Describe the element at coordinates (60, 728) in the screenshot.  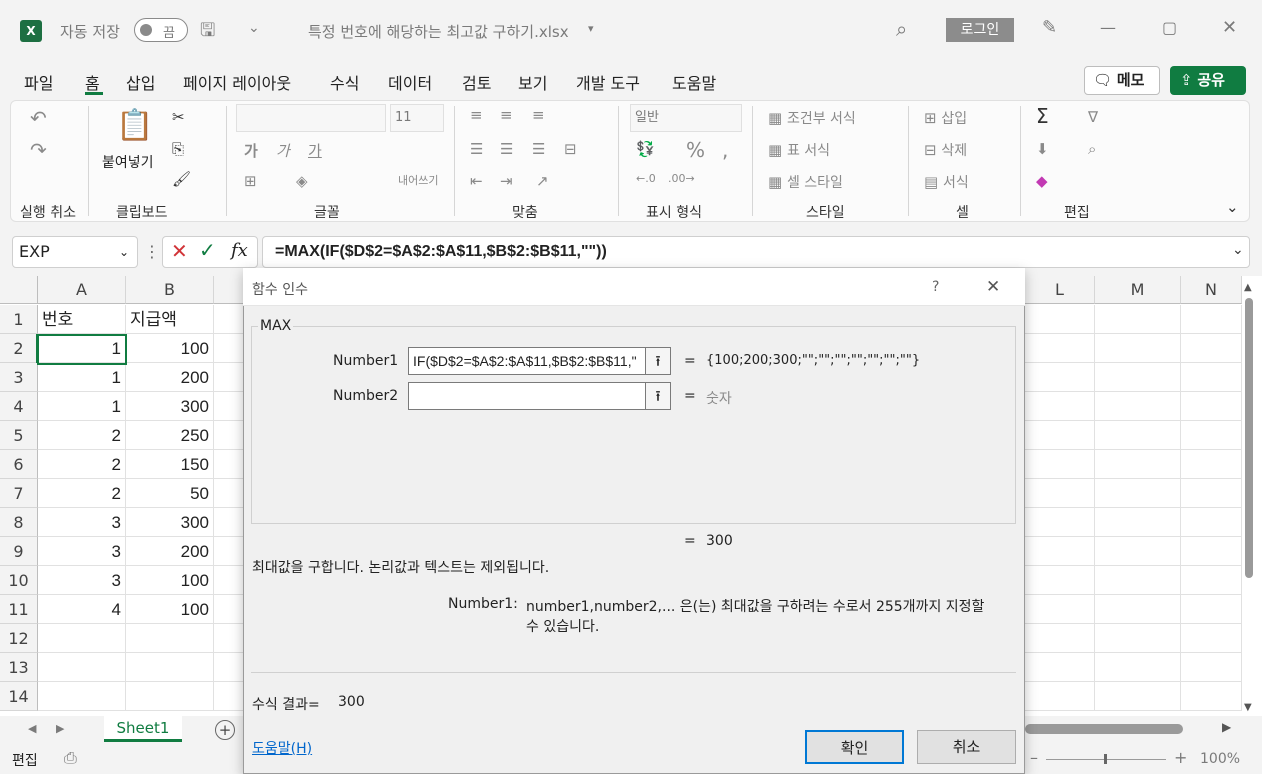
I see `tab-scroll-right-icon: ▶` at that location.